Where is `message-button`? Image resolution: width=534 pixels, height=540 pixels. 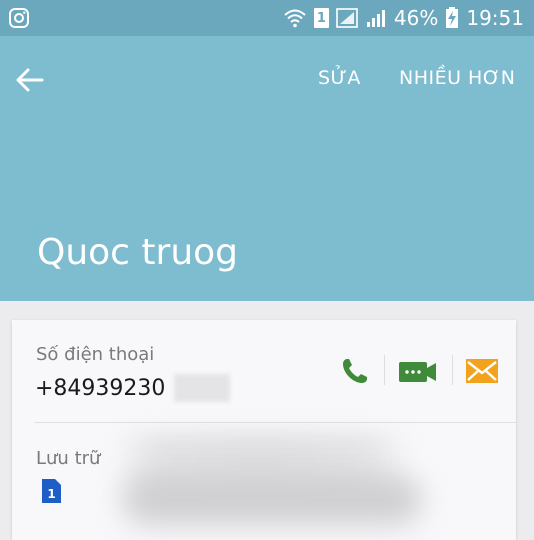
message-button is located at coordinates (482, 371).